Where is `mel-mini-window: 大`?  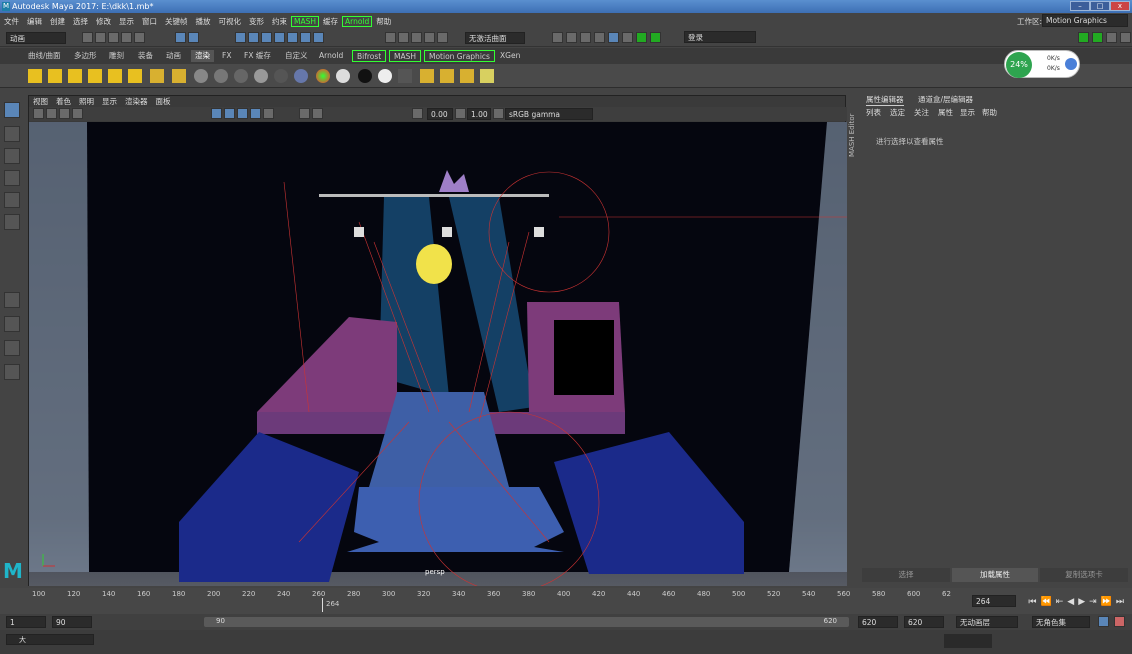 mel-mini-window: 大 is located at coordinates (50, 639).